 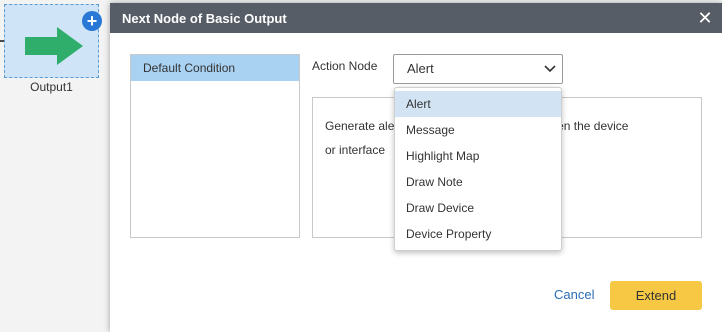 I want to click on action-node-select: Alert, so click(x=478, y=69).